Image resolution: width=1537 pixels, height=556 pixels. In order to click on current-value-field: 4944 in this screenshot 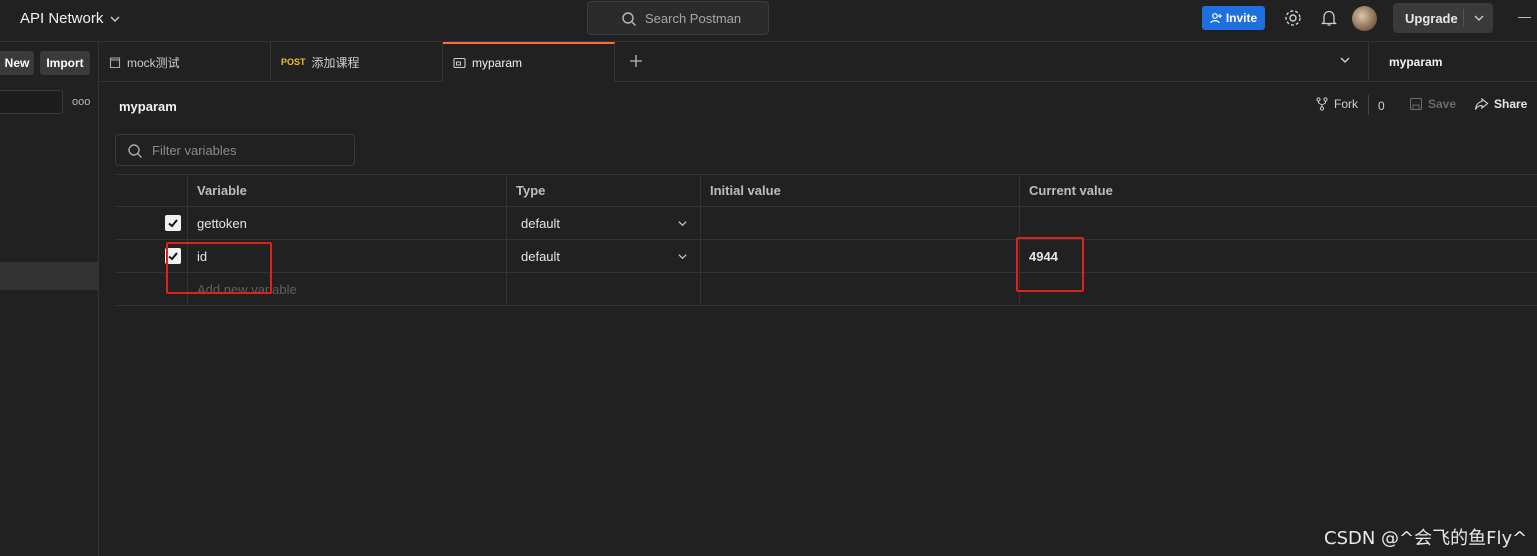, I will do `click(1278, 256)`.